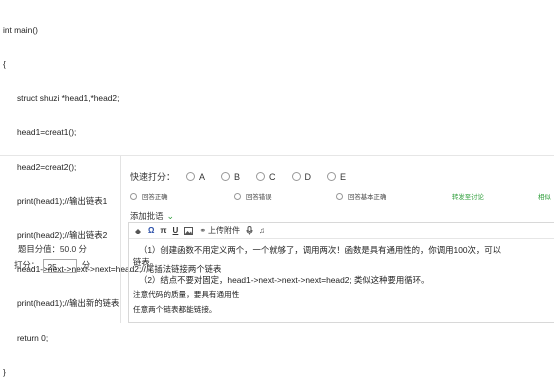  I want to click on template-label: 回答错误, so click(259, 197).